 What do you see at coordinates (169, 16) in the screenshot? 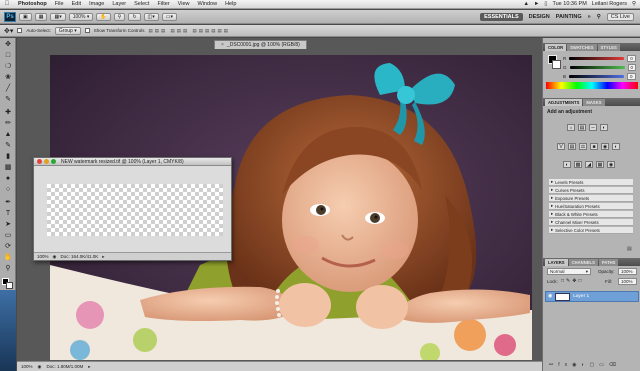
I see `screen-mode-button: ▭▾` at bounding box center [169, 16].